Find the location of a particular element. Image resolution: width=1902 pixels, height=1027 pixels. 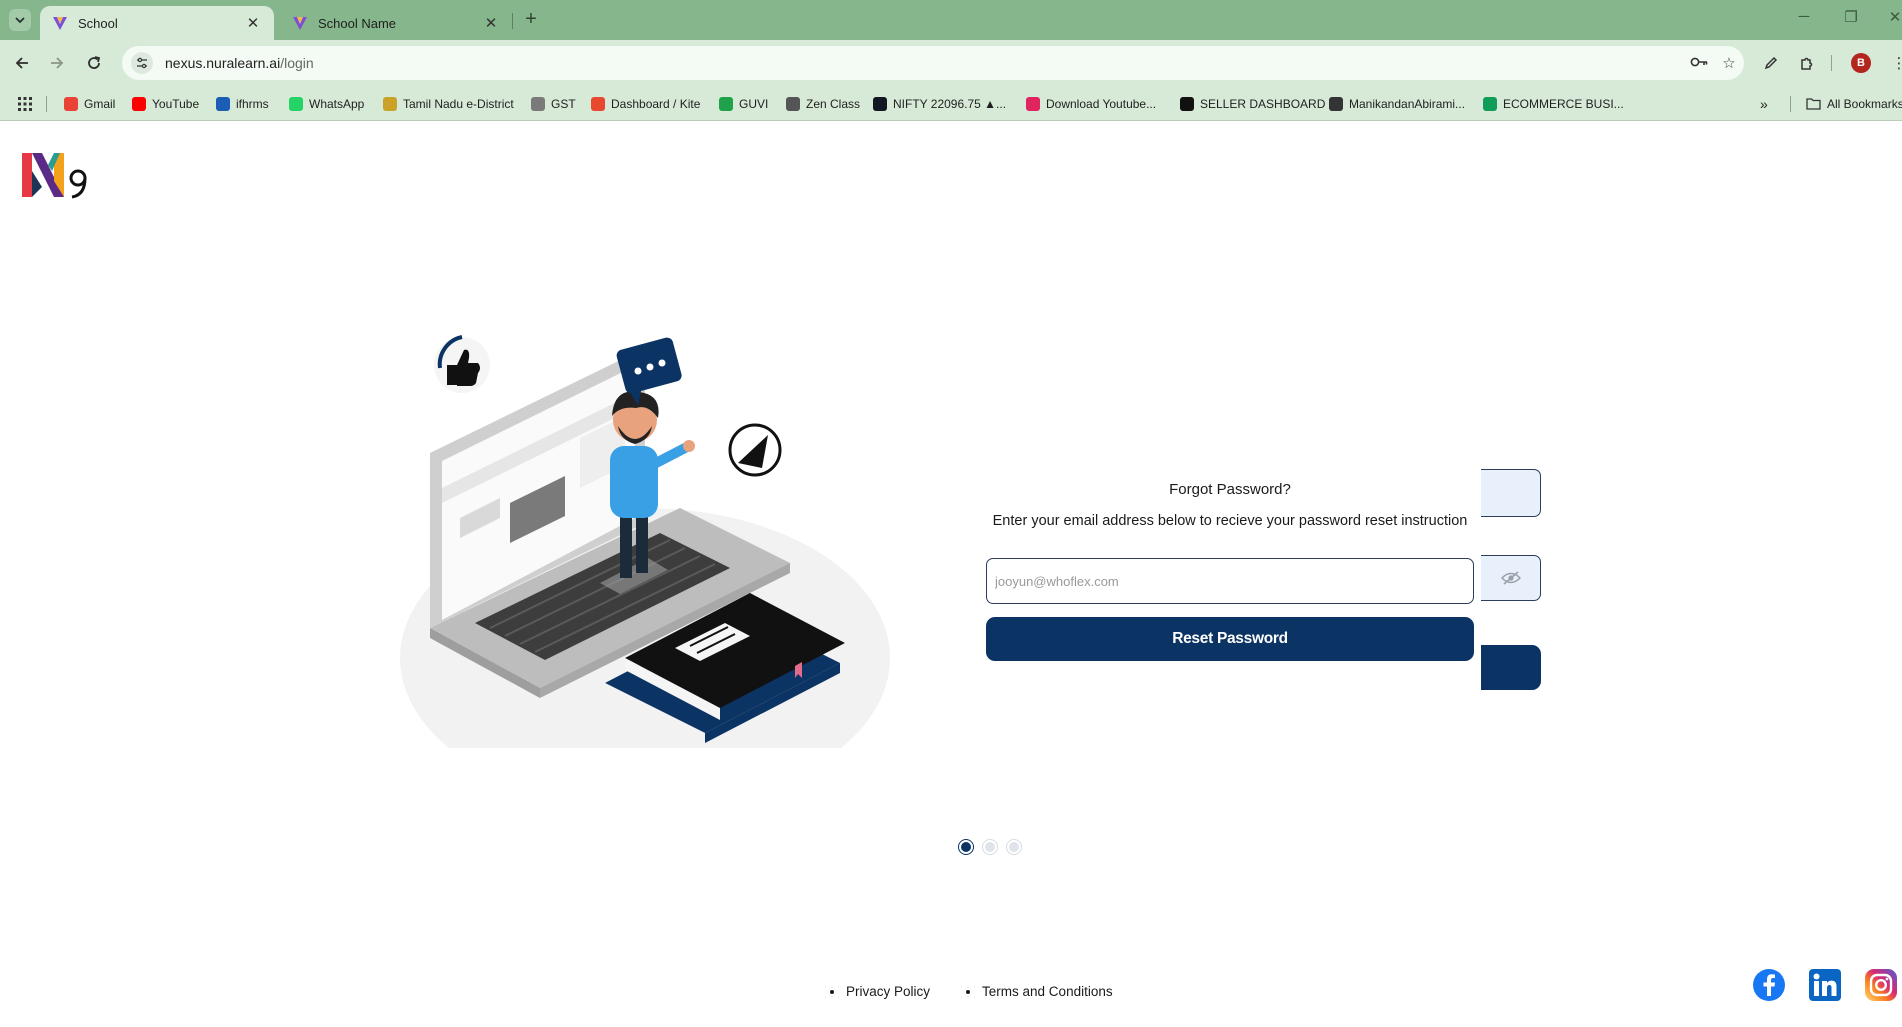

arrow-right-icon is located at coordinates (57, 63).